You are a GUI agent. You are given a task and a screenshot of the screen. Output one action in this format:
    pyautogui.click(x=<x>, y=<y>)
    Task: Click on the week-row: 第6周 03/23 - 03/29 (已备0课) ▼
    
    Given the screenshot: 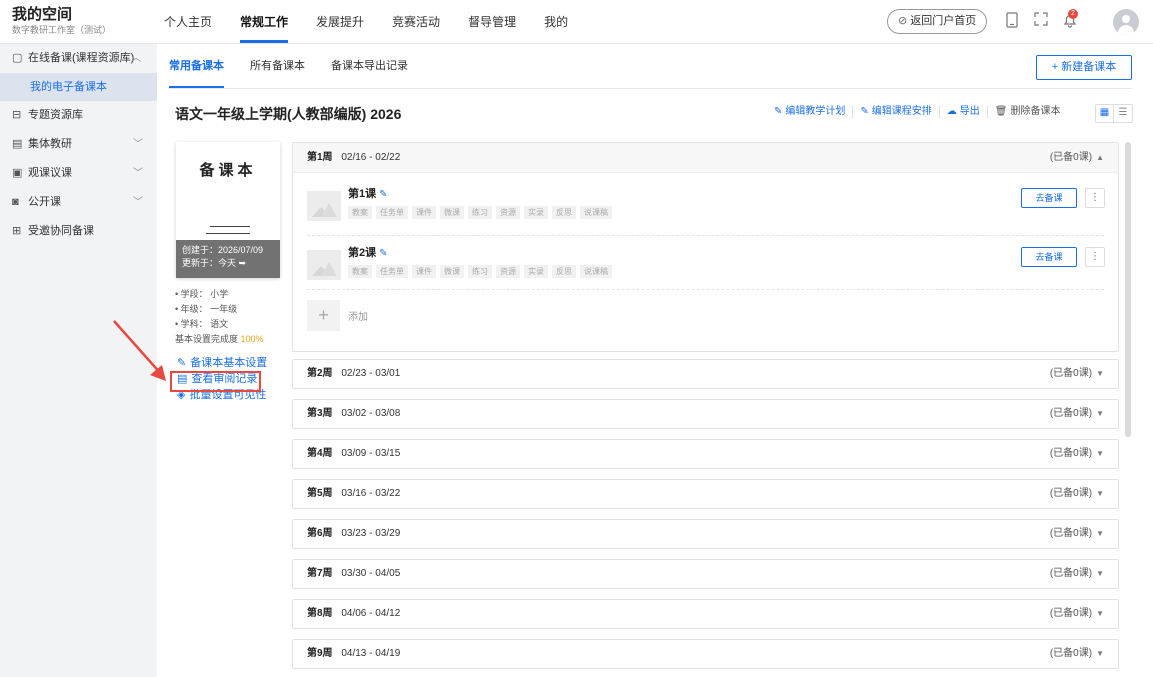 What is the action you would take?
    pyautogui.click(x=705, y=534)
    